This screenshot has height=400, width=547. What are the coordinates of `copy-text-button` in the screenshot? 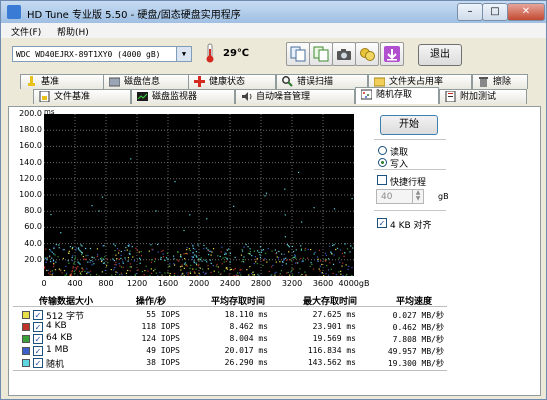 It's located at (321, 54).